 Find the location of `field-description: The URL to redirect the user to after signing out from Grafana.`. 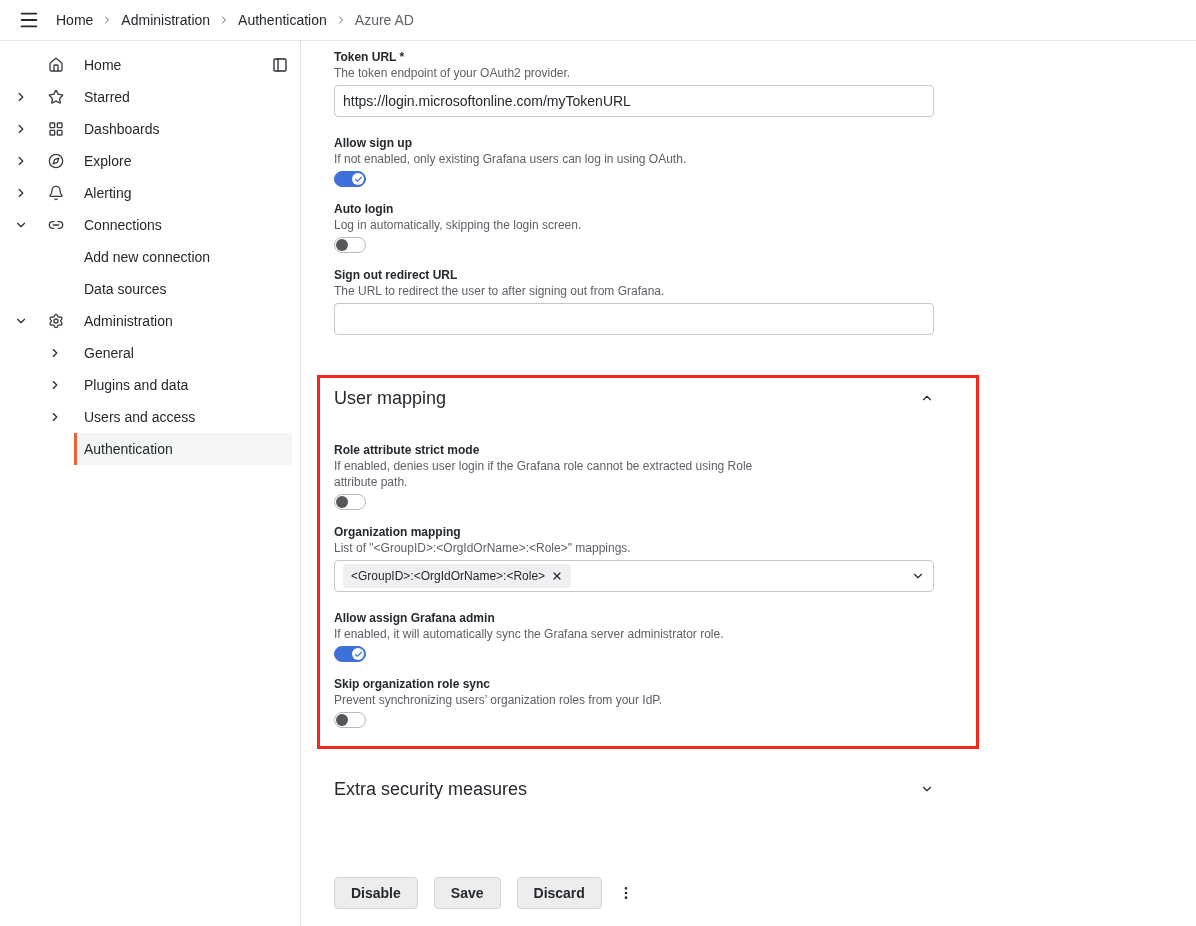

field-description: The URL to redirect the user to after signing out from Grafana. is located at coordinates (500, 291).